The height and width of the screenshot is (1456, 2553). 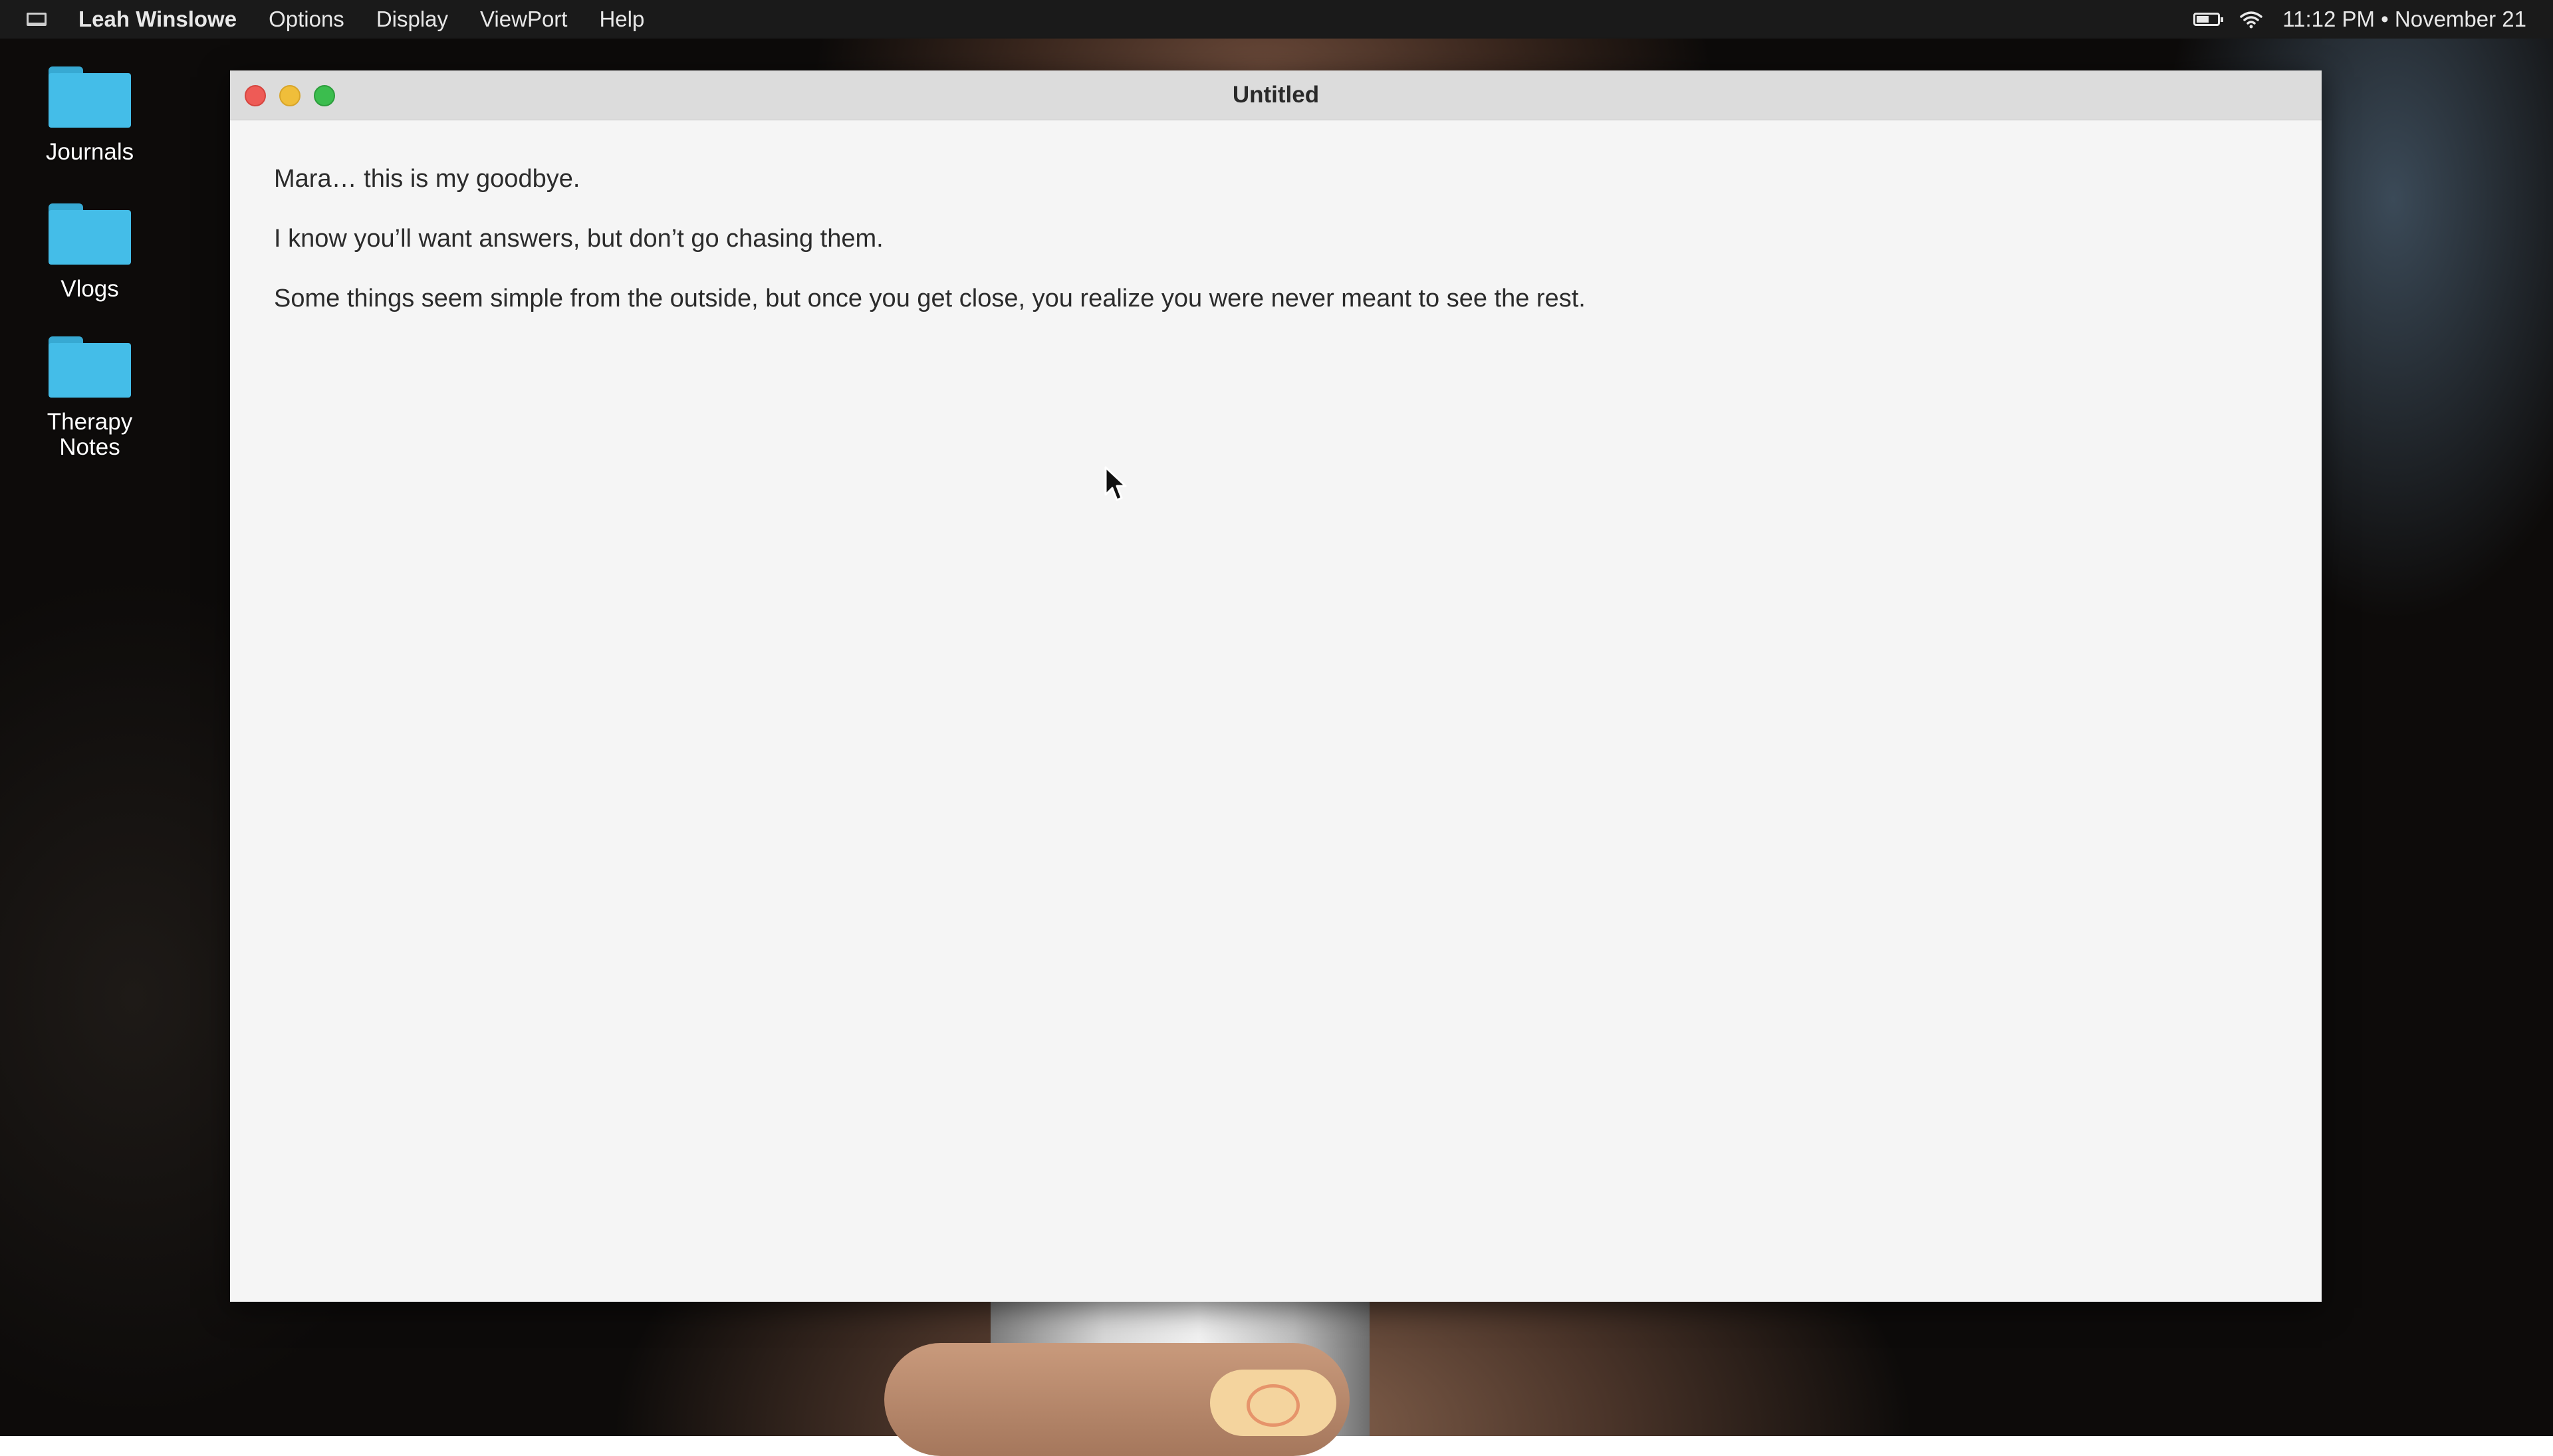 I want to click on close-button, so click(x=255, y=95).